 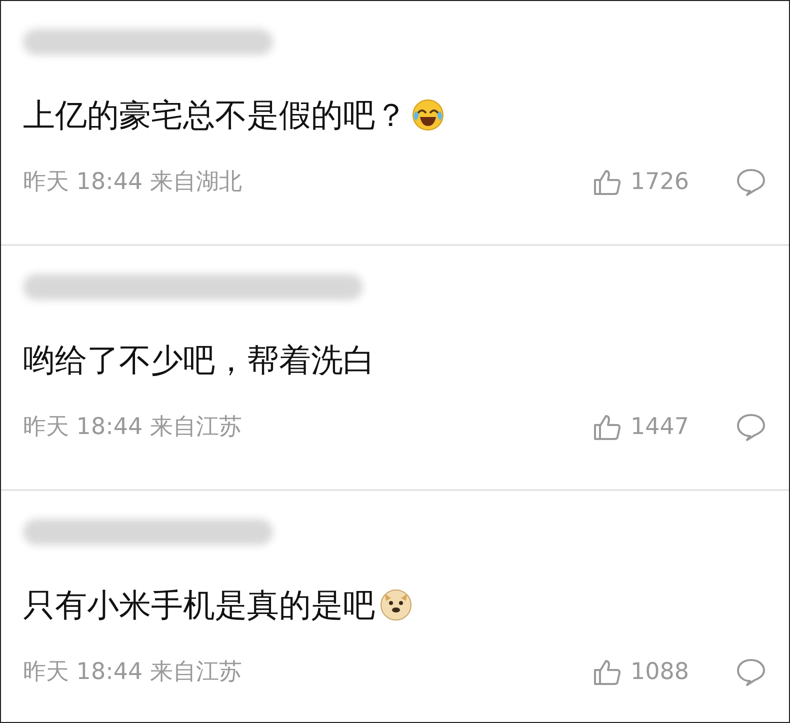 I want to click on comment-text: 上亿的豪宅总不是假的吧？, so click(x=215, y=115).